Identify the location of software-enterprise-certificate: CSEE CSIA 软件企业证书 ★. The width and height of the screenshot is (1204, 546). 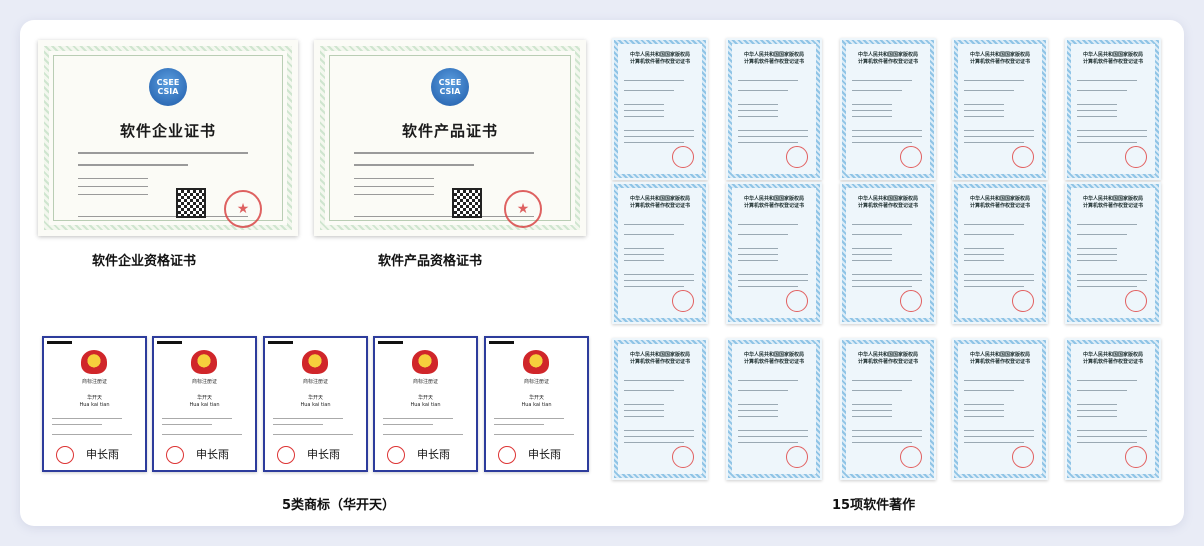
(168, 138).